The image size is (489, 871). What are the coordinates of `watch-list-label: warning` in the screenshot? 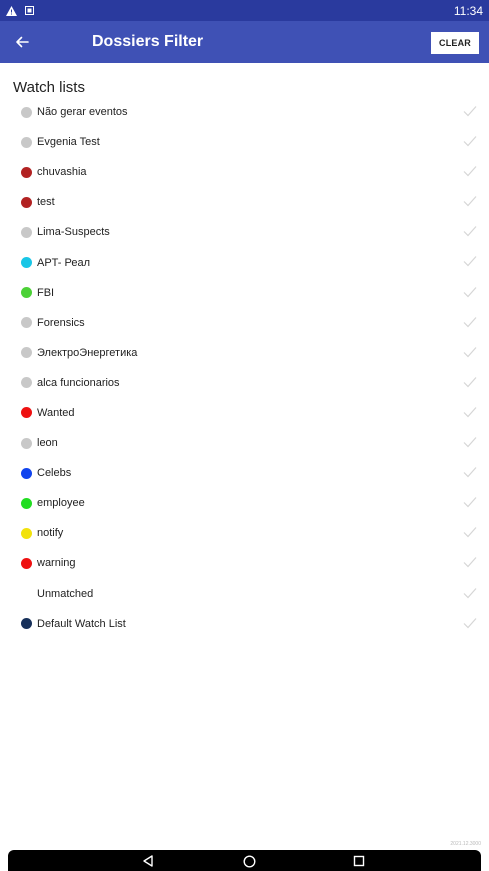 It's located at (56, 563).